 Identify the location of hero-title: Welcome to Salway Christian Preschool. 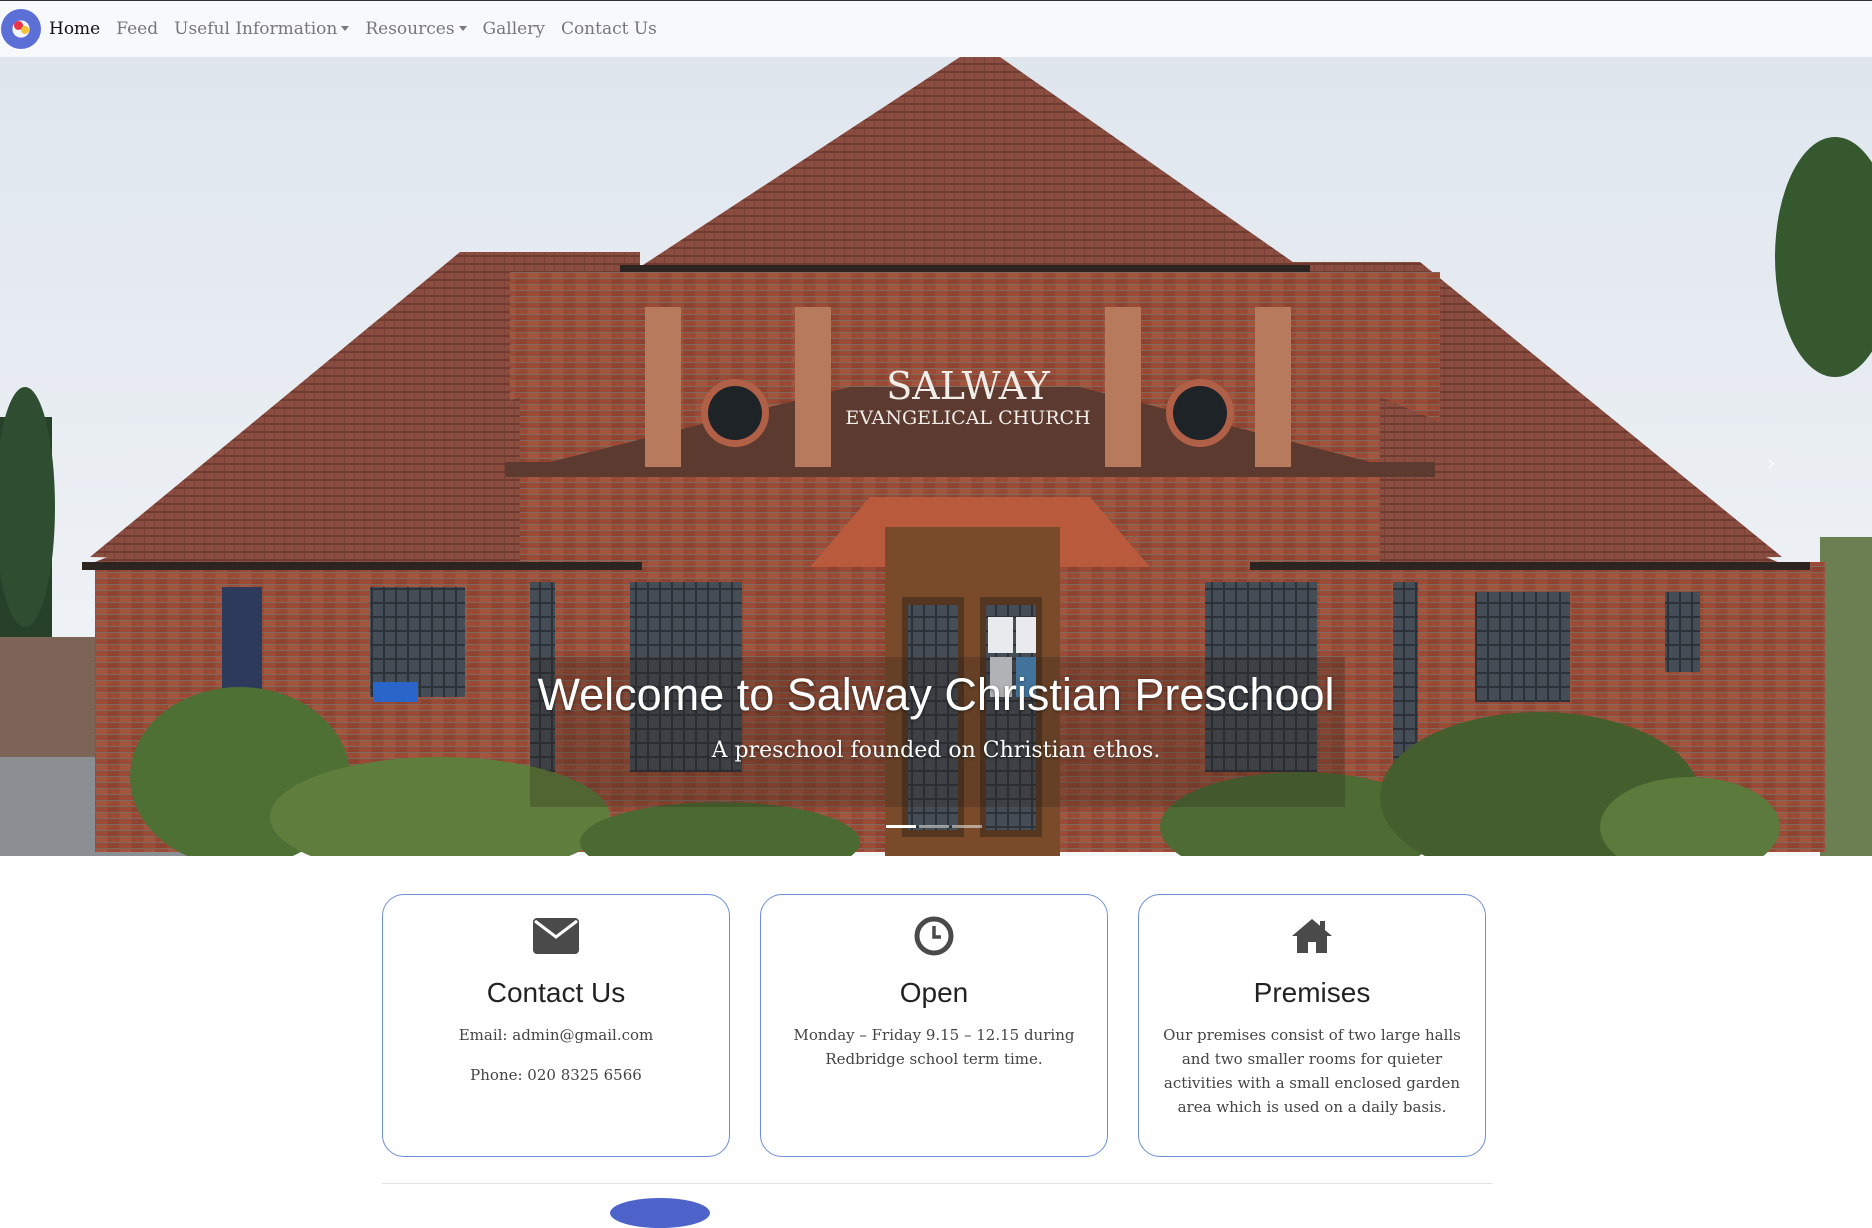
(936, 694).